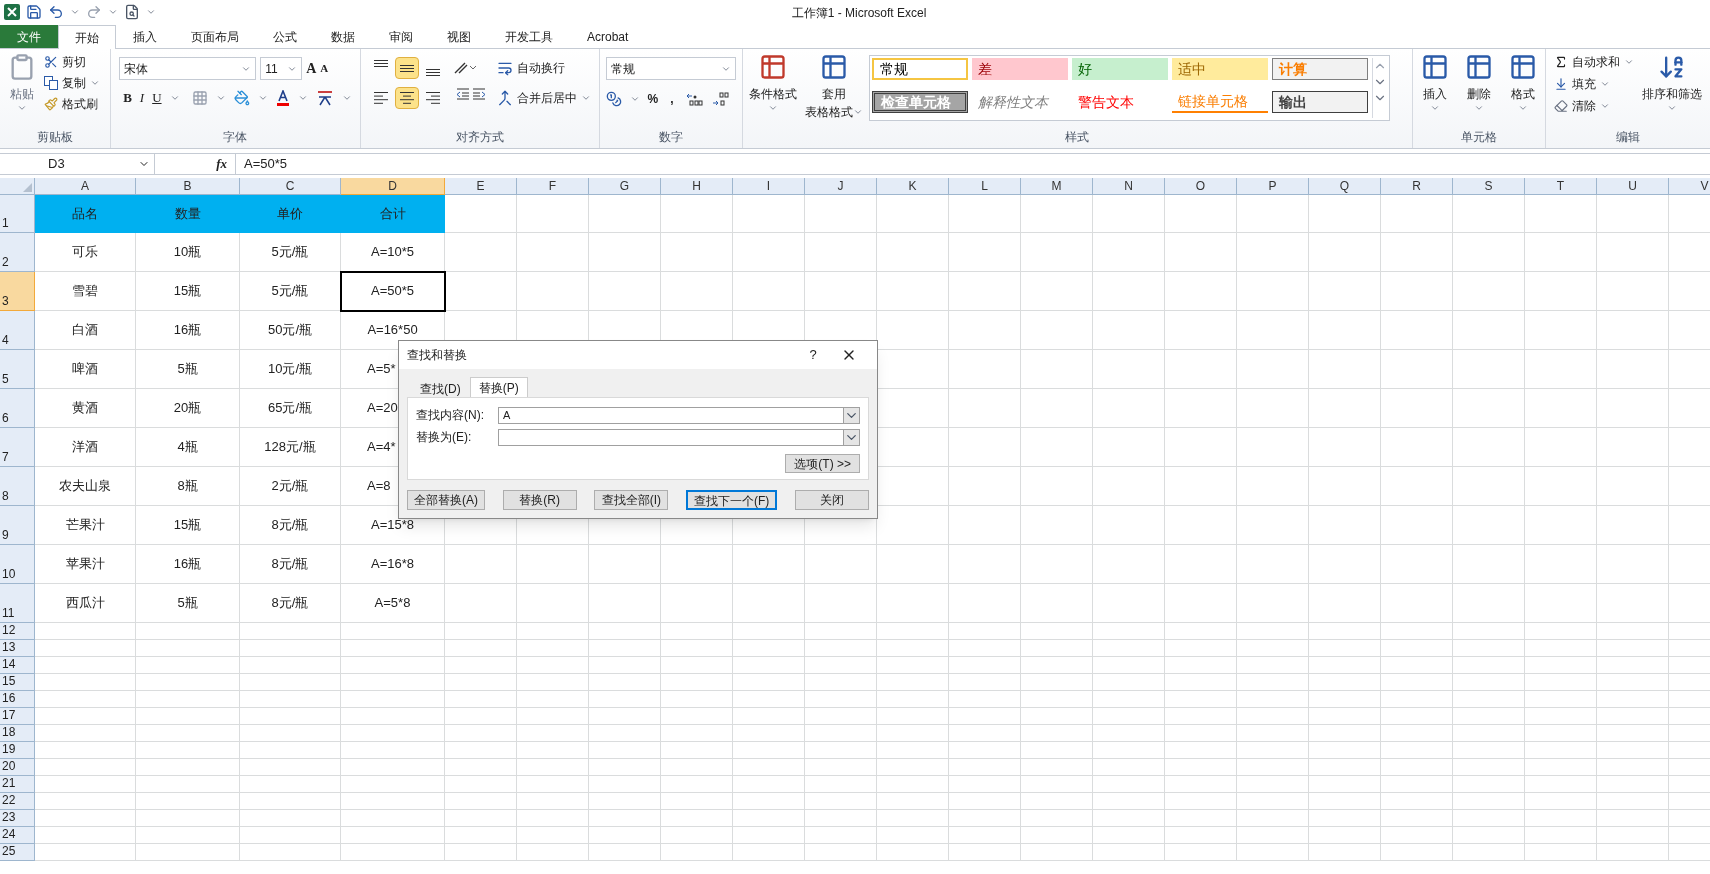  Describe the element at coordinates (77, 164) in the screenshot. I see `name-box: D3` at that location.